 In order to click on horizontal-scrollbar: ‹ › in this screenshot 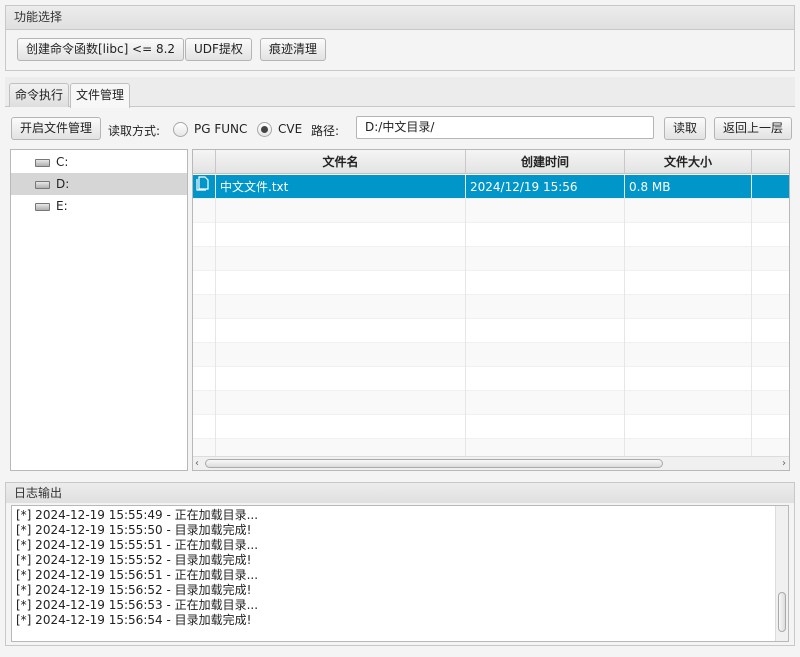, I will do `click(491, 463)`.